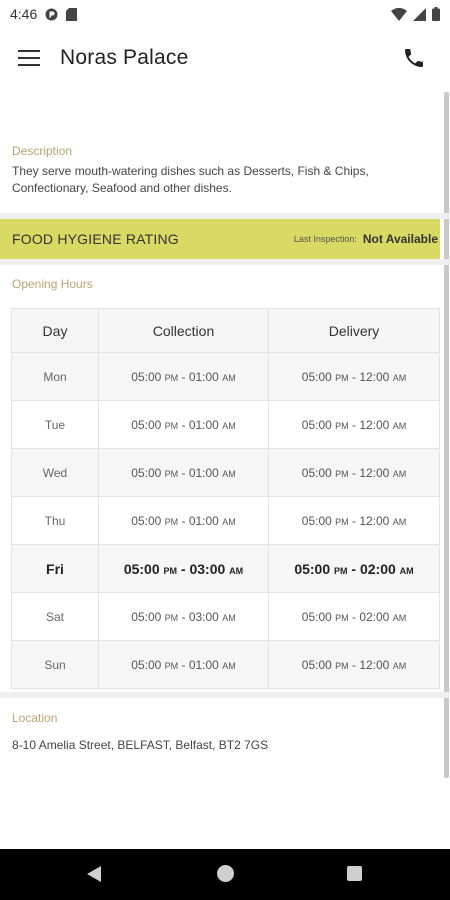  I want to click on back-icon, so click(94, 876).